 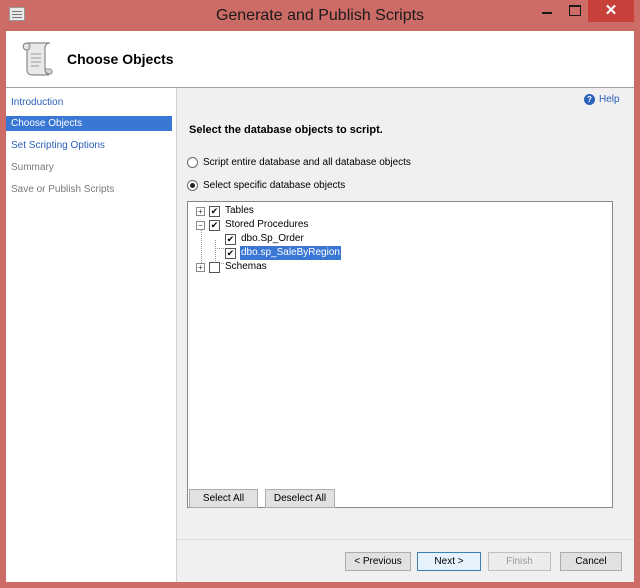 What do you see at coordinates (230, 239) in the screenshot?
I see `checkbox-sp-order: ✔` at bounding box center [230, 239].